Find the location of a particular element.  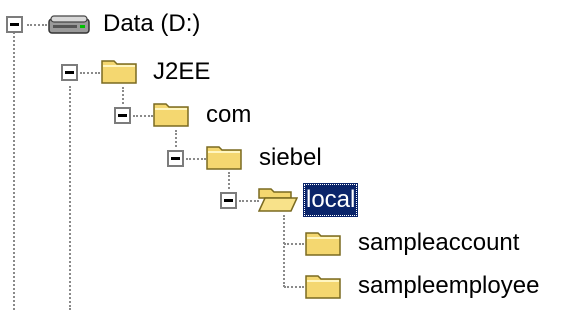

drive-icon is located at coordinates (69, 24).